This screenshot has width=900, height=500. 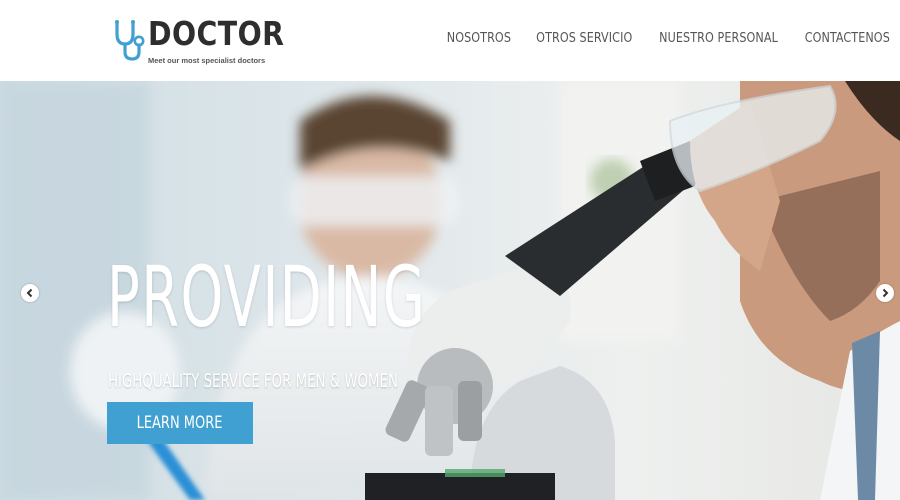 I want to click on hero-title: PROVIDING, so click(x=267, y=297).